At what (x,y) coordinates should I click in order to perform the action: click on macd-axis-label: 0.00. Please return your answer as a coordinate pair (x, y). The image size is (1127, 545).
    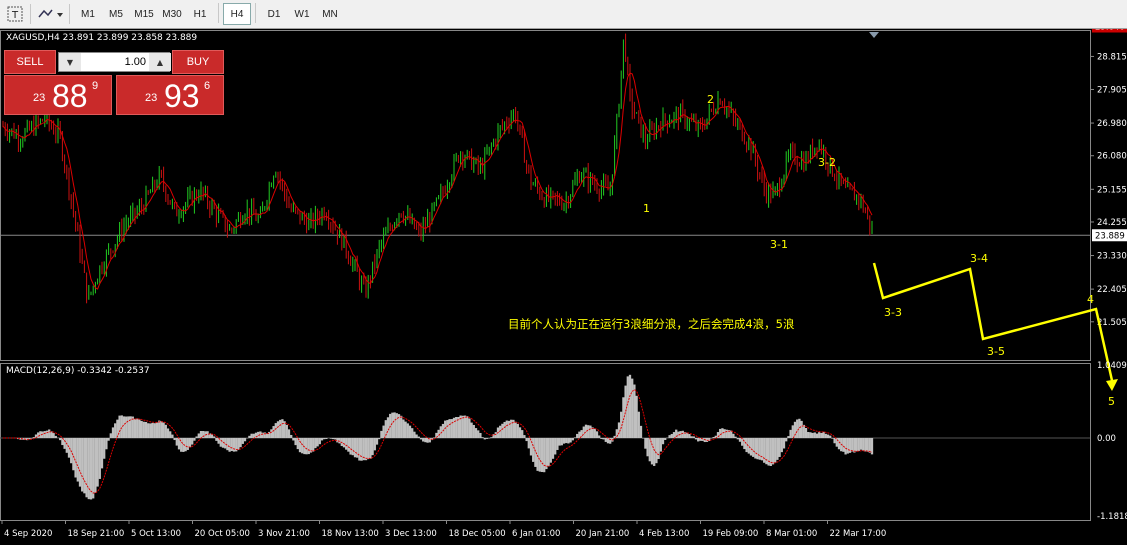
    Looking at the image, I should click on (1106, 439).